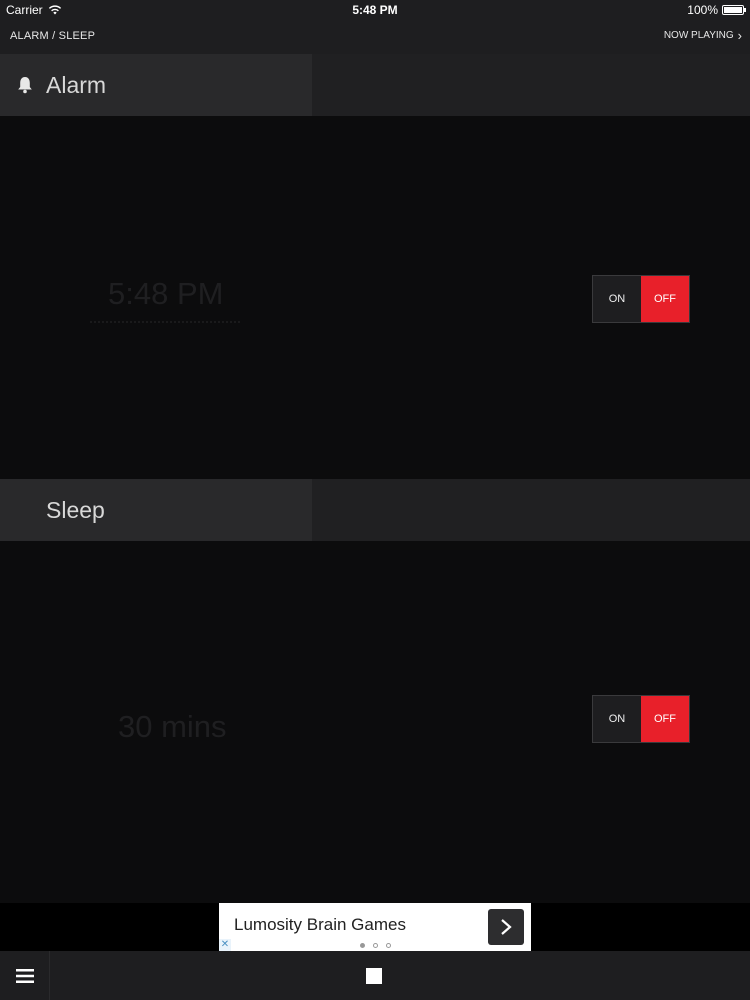 The image size is (750, 1000). I want to click on now-playing-label: NOW PLAYING, so click(698, 35).